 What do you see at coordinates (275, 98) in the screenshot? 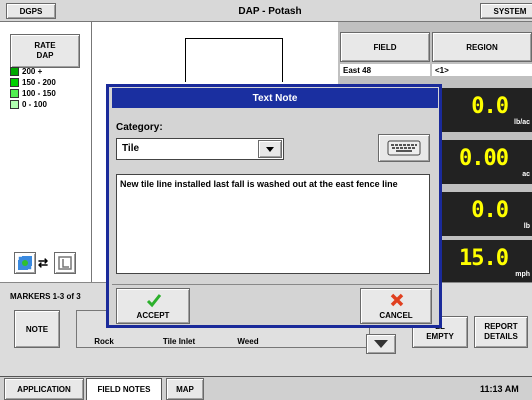
I see `dialog-title: Text Note` at bounding box center [275, 98].